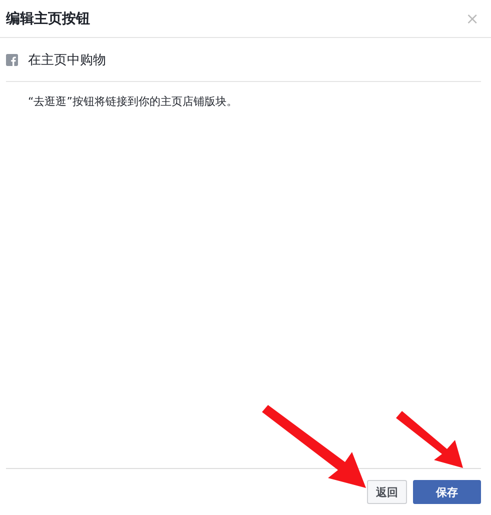 The height and width of the screenshot is (515, 491). I want to click on save-button: 保存, so click(447, 492).